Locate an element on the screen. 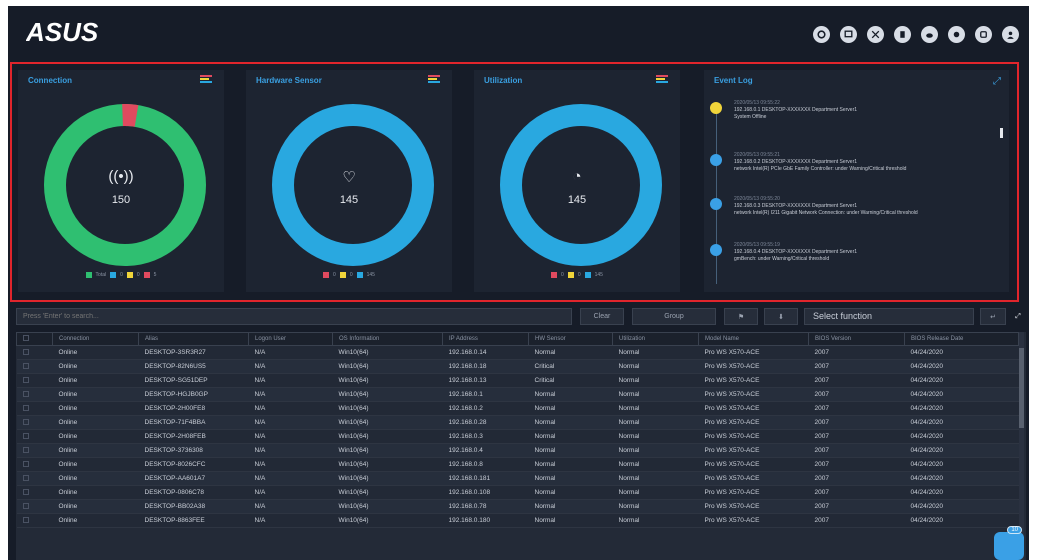  monitor-icon is located at coordinates (848, 34).